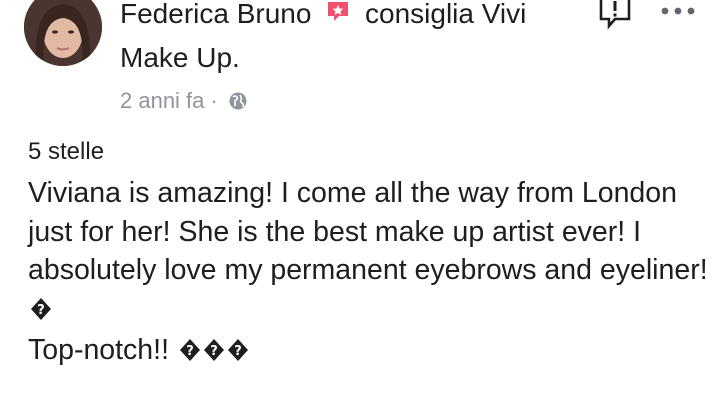 Image resolution: width=727 pixels, height=400 pixels. What do you see at coordinates (215, 14) in the screenshot?
I see `author-name: Federica Bruno` at bounding box center [215, 14].